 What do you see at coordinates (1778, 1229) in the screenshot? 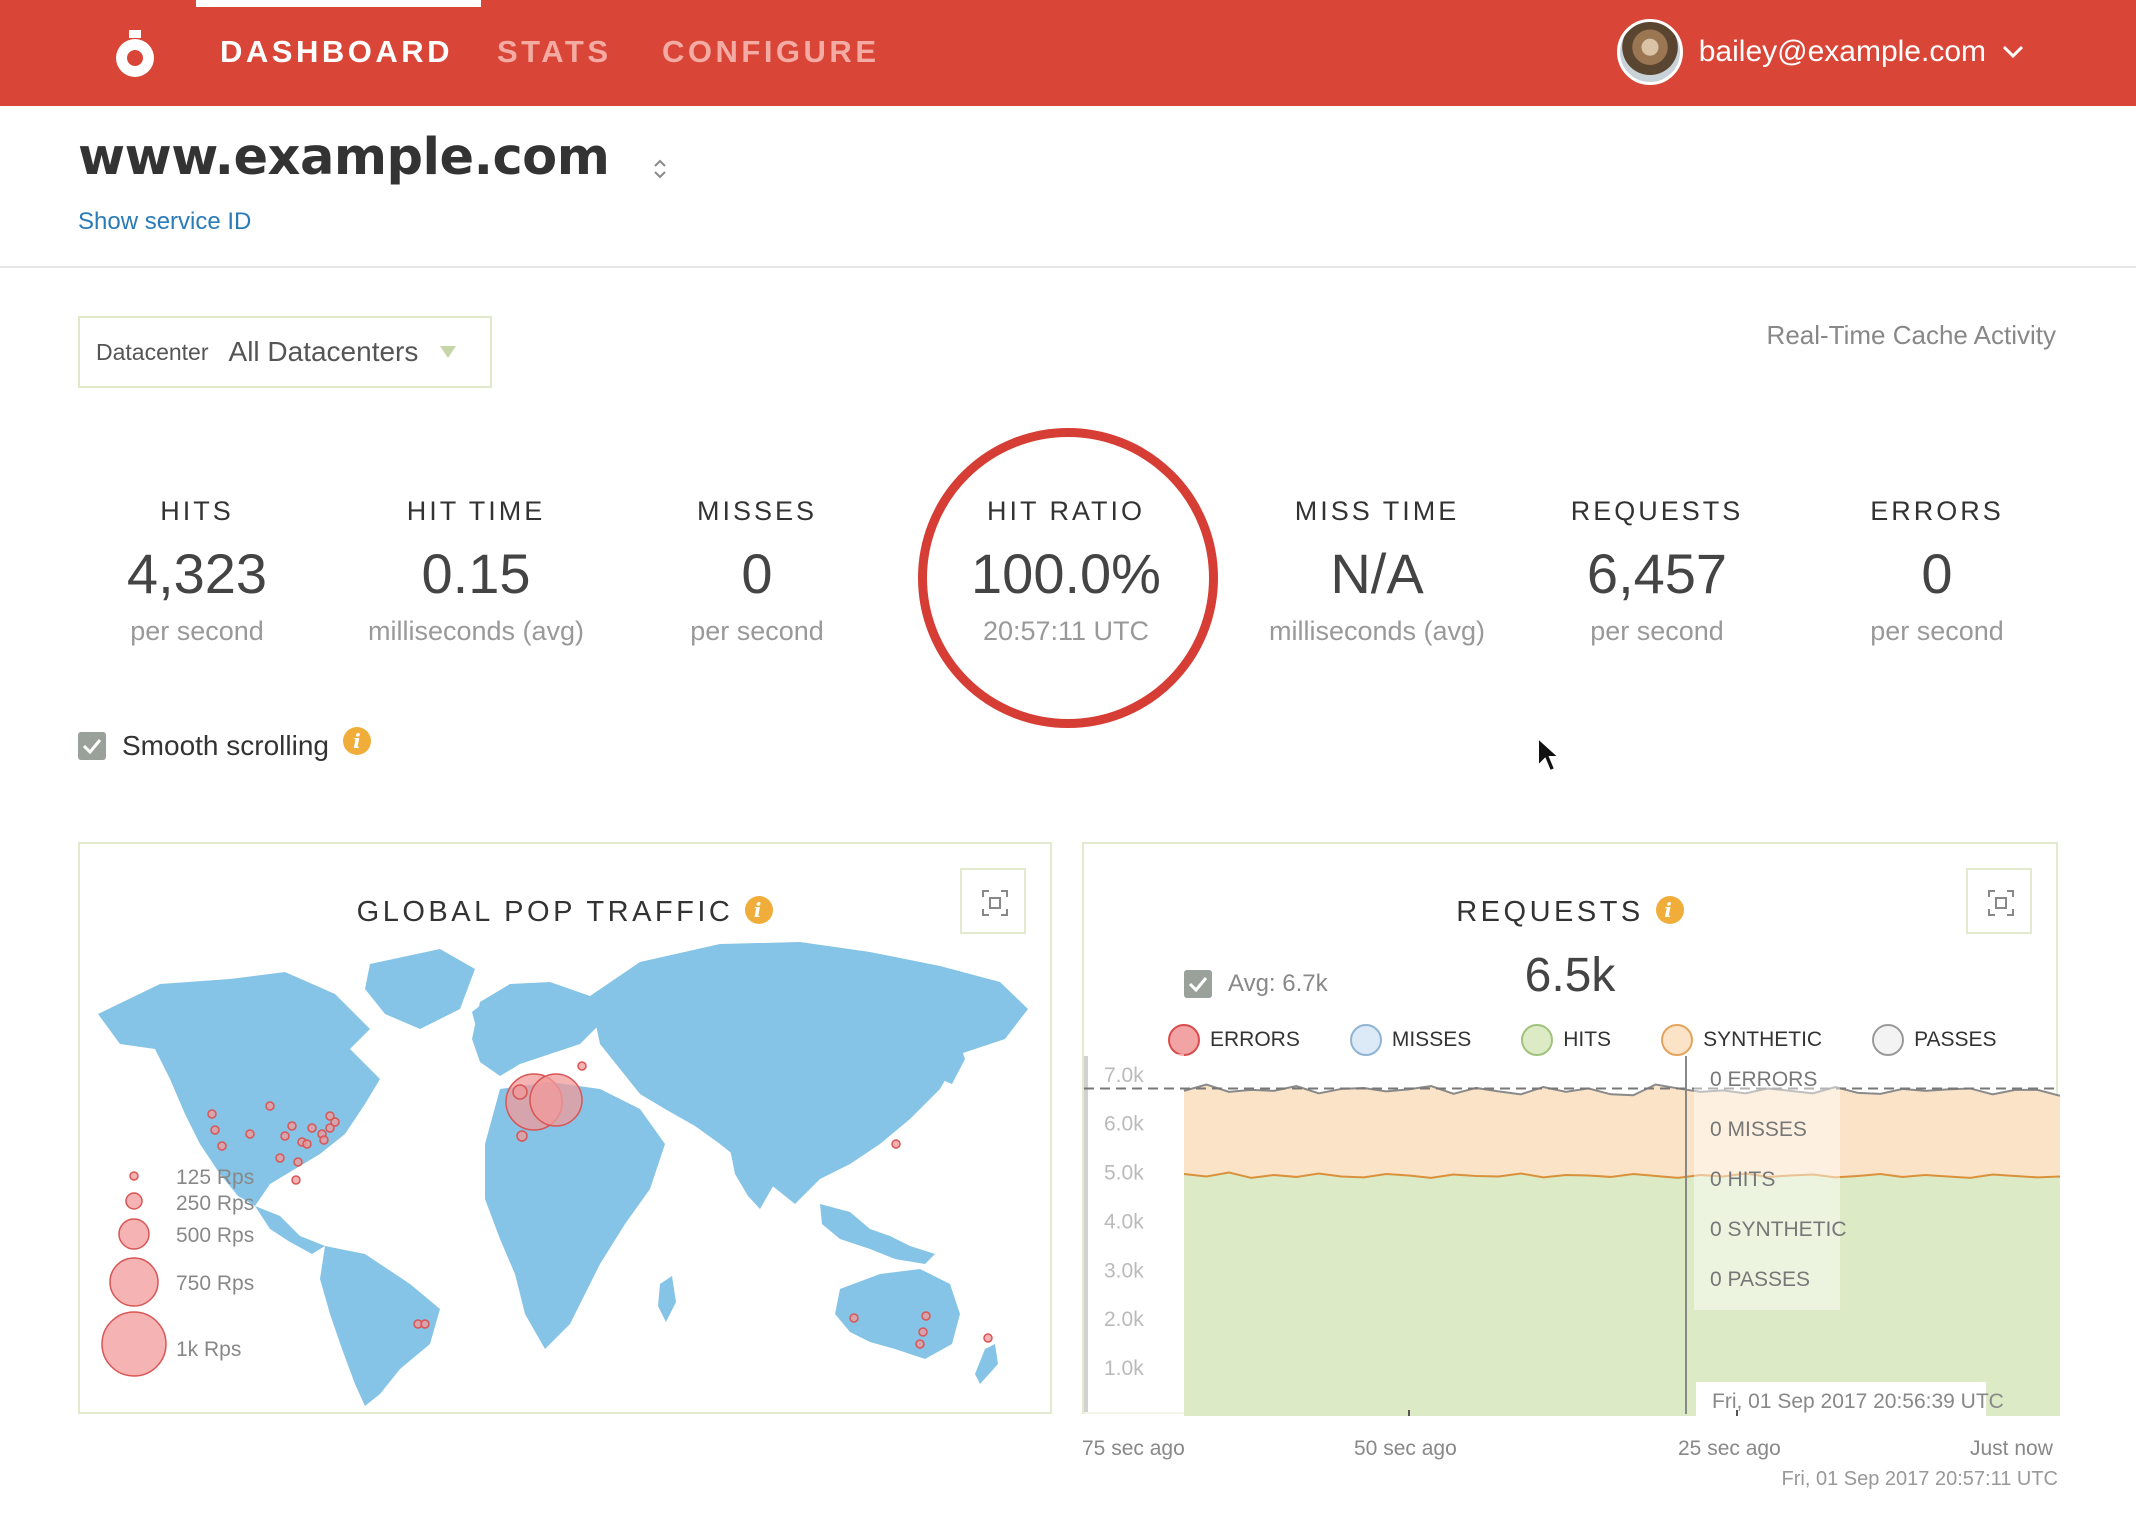
I see `tooltip-value: 0 SYNTHETIC` at bounding box center [1778, 1229].